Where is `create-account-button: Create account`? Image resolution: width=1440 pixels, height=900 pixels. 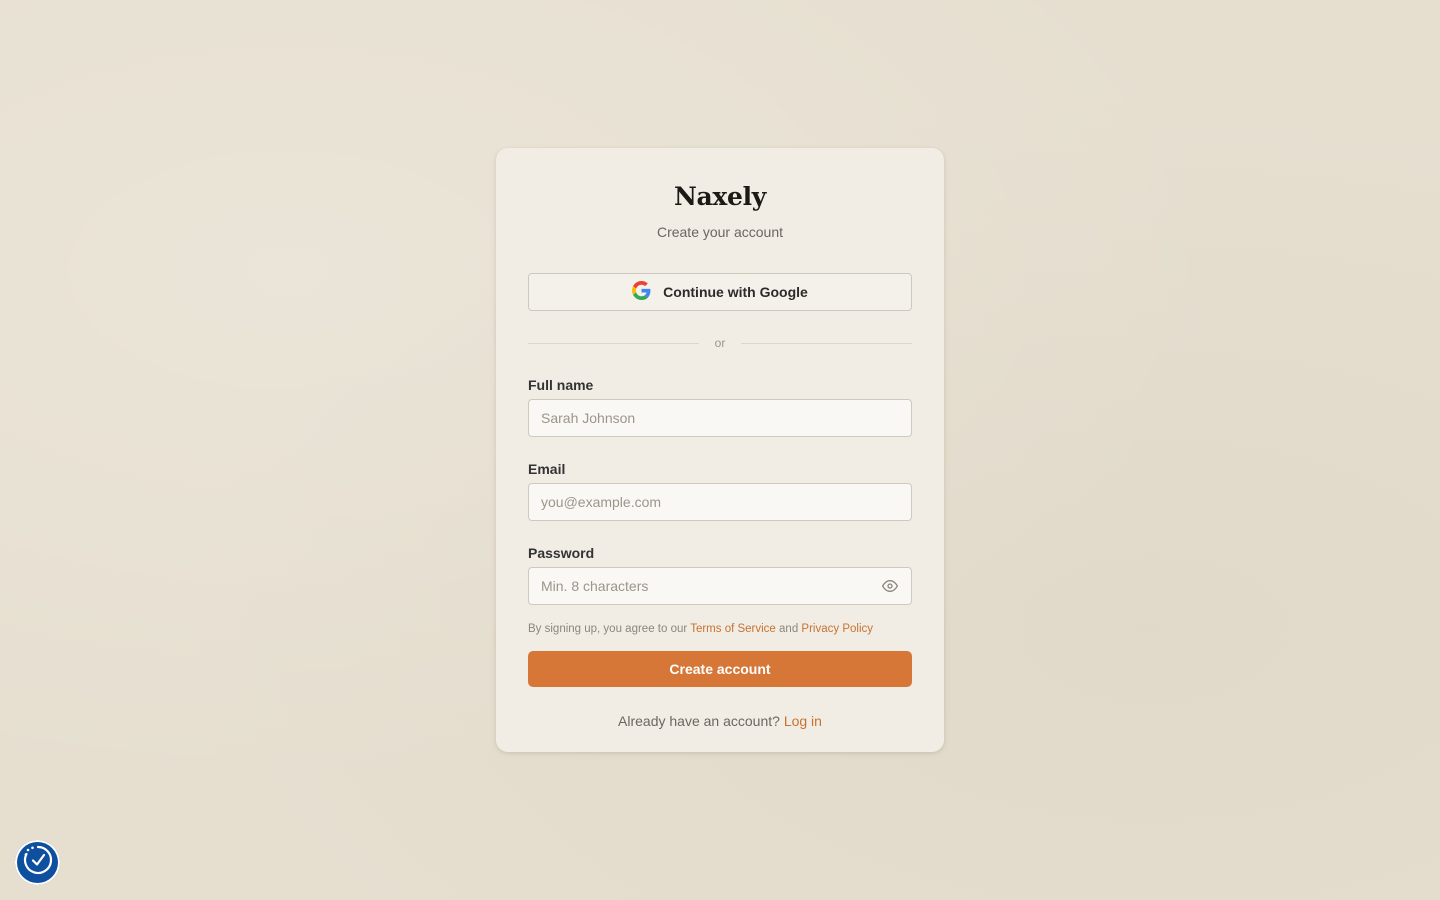
create-account-button: Create account is located at coordinates (720, 669).